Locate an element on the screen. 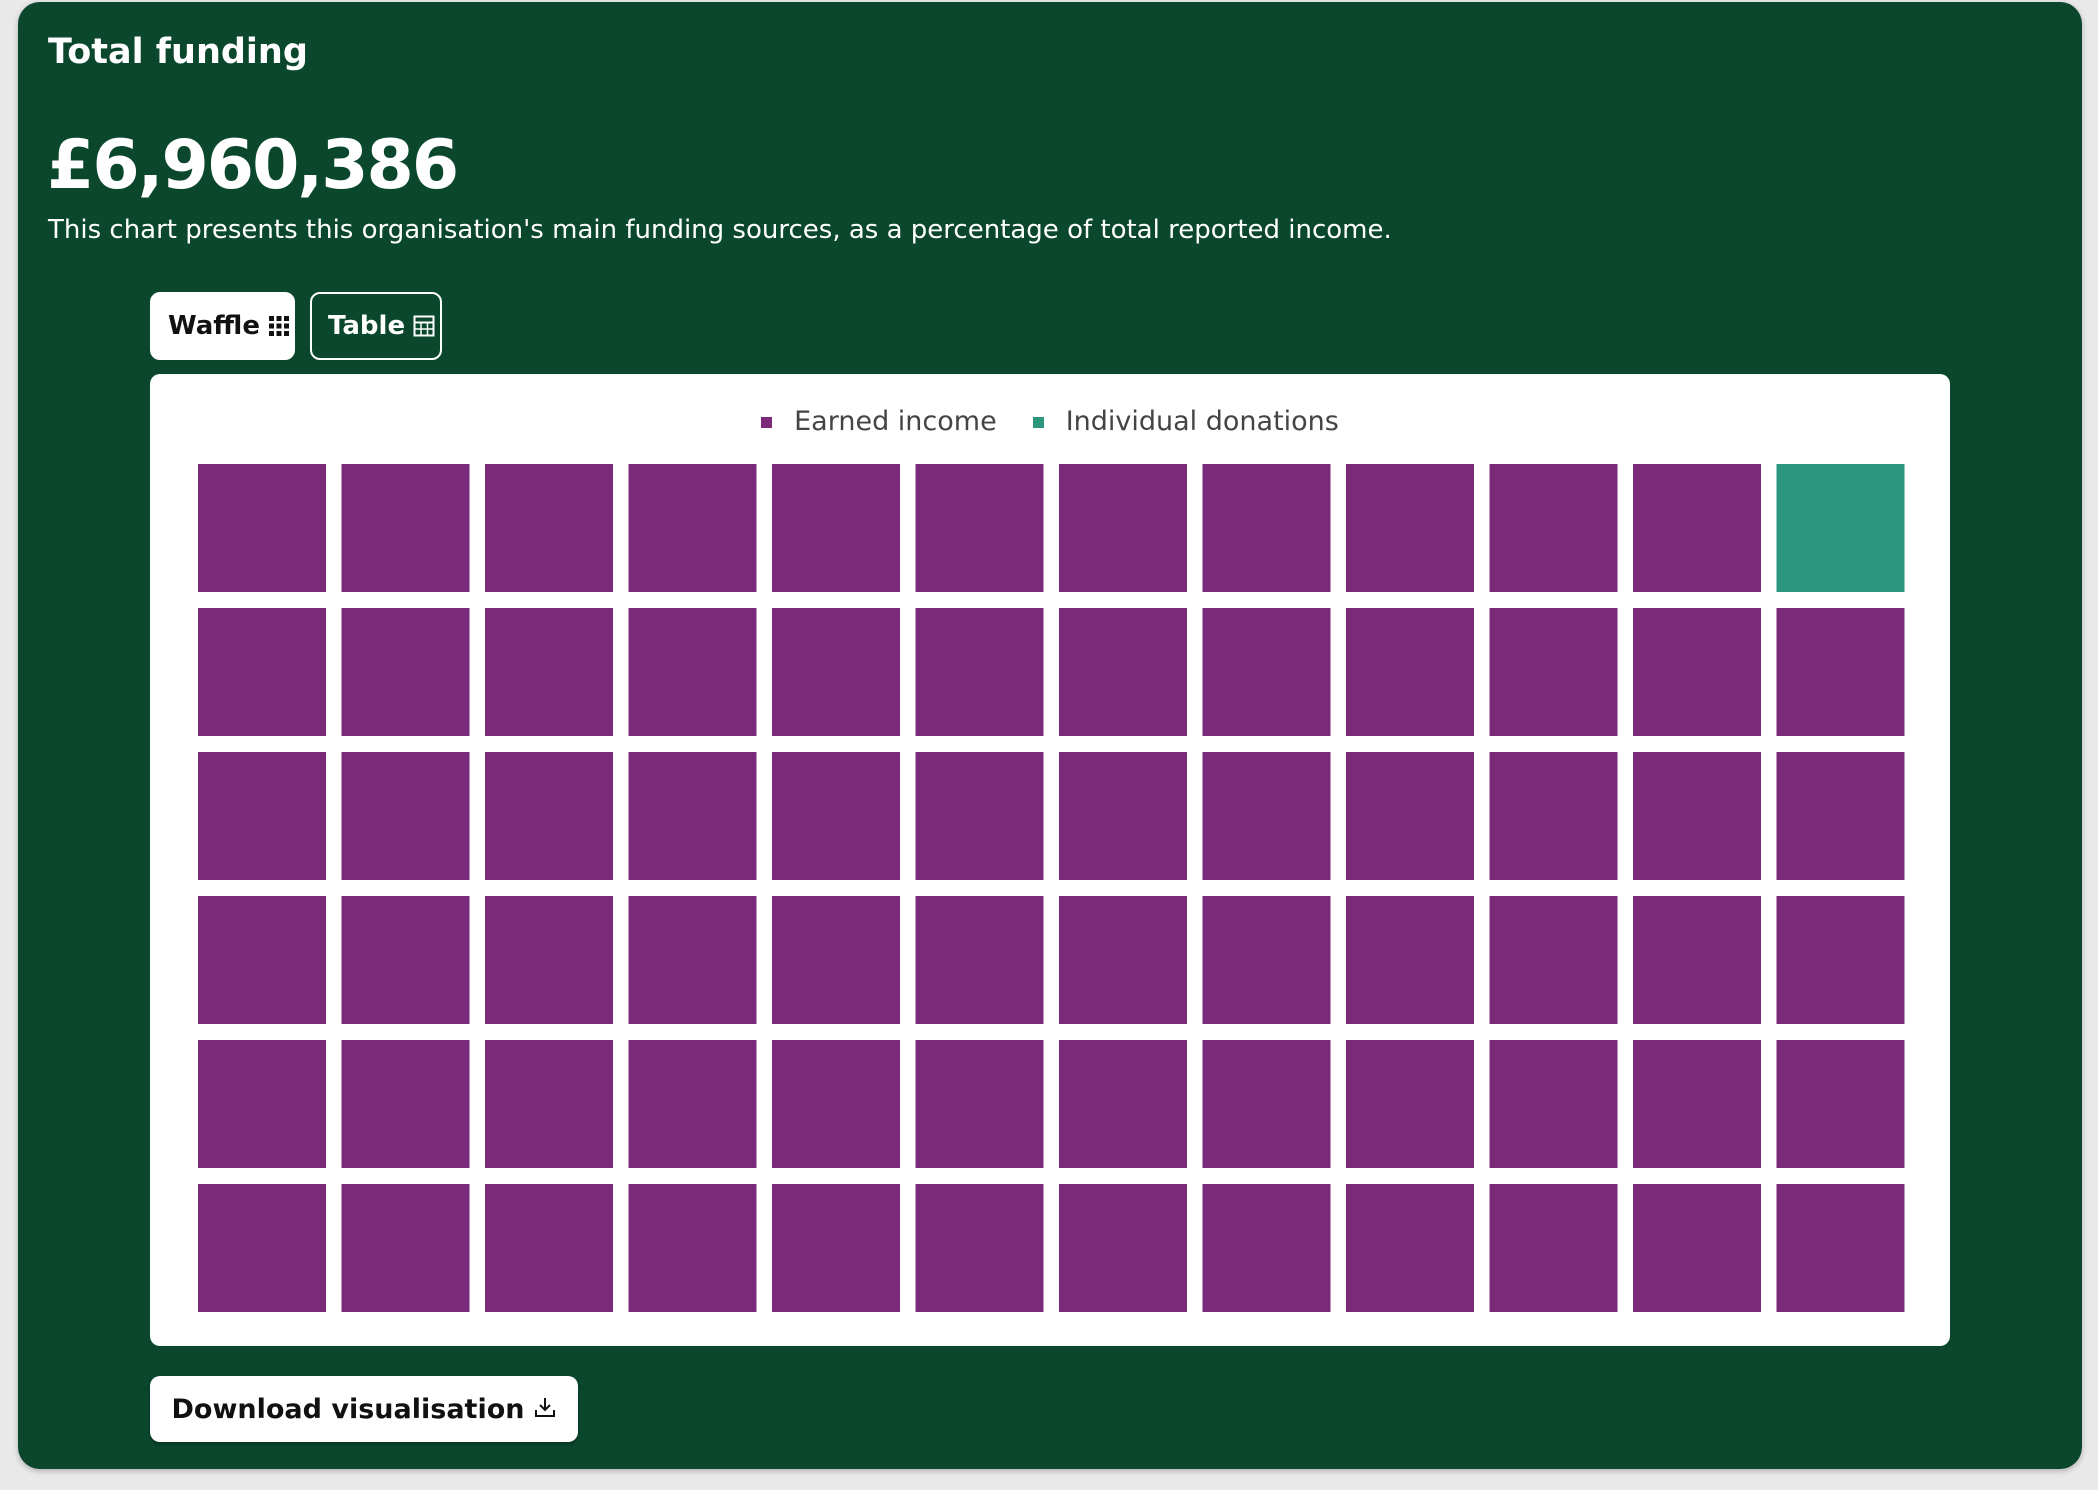  download-icon is located at coordinates (545, 1409).